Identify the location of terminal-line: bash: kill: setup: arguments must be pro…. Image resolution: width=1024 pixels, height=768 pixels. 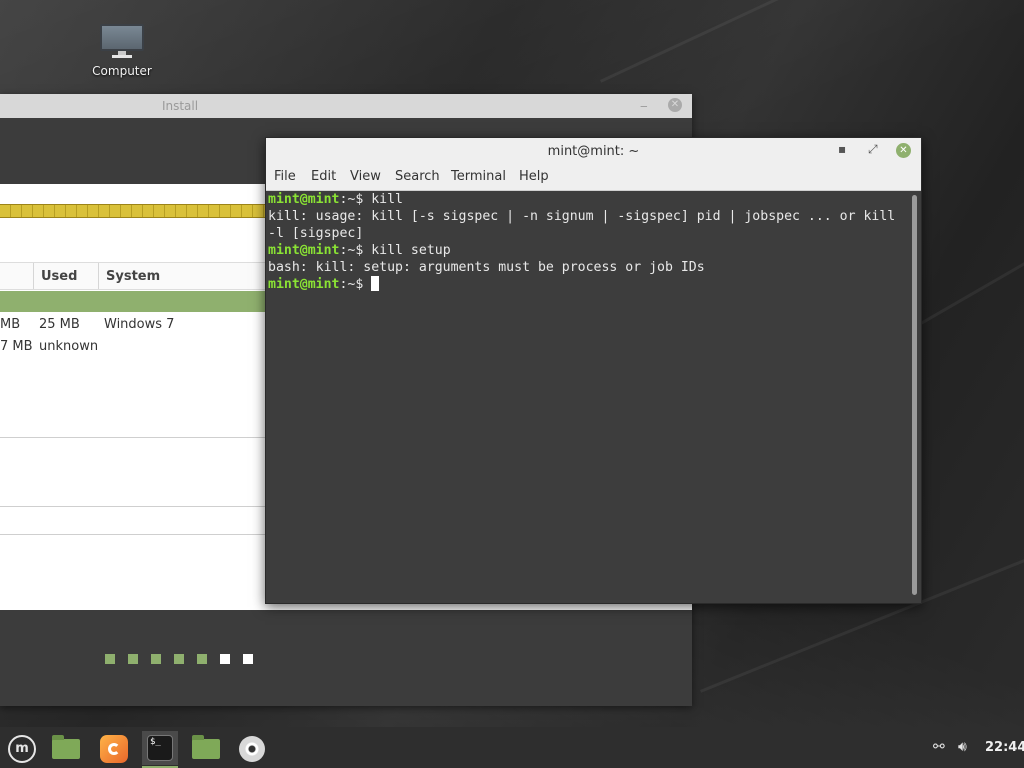
(486, 267).